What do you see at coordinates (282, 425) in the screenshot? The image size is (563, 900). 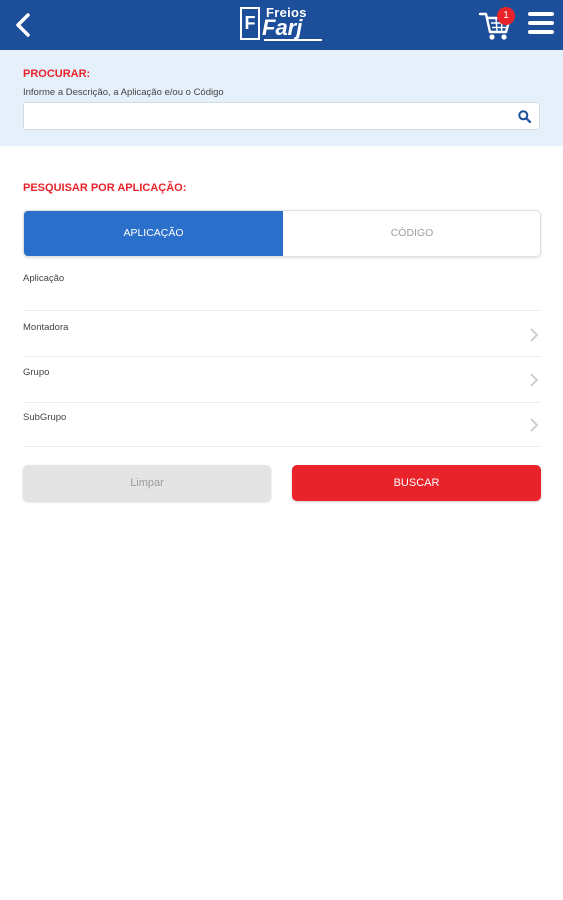 I see `subgrupo-select: SubGrupo` at bounding box center [282, 425].